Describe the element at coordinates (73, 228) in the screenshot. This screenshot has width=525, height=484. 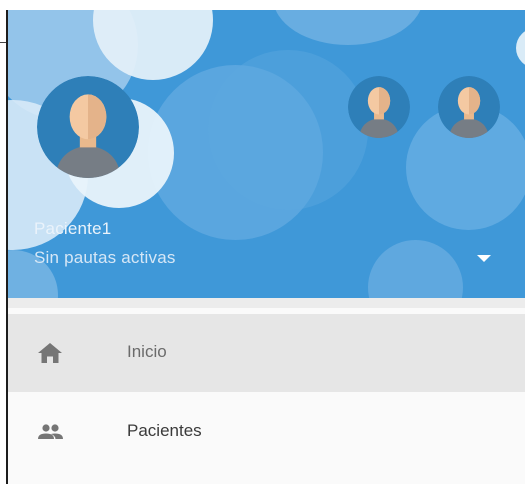
I see `user-name: Paciente1` at that location.